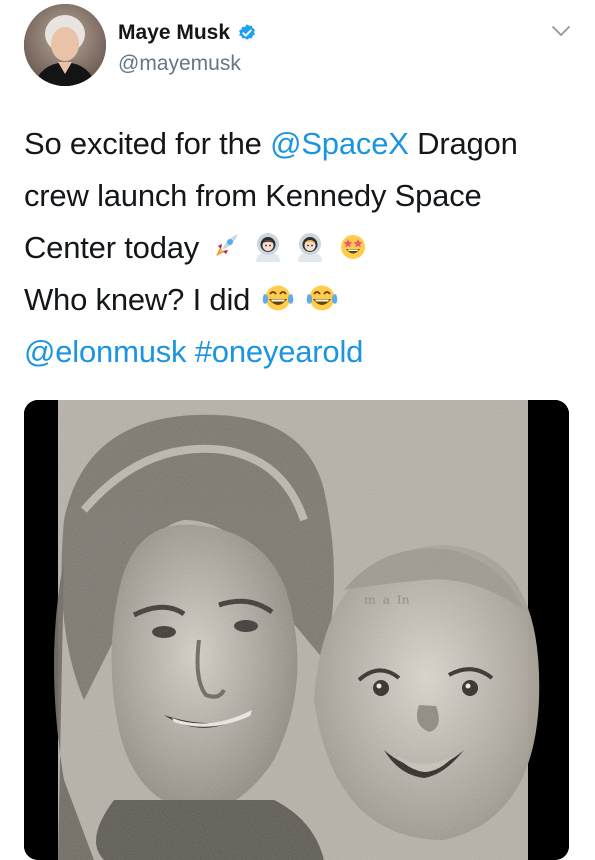 The height and width of the screenshot is (860, 595). I want to click on avatar, so click(65, 45).